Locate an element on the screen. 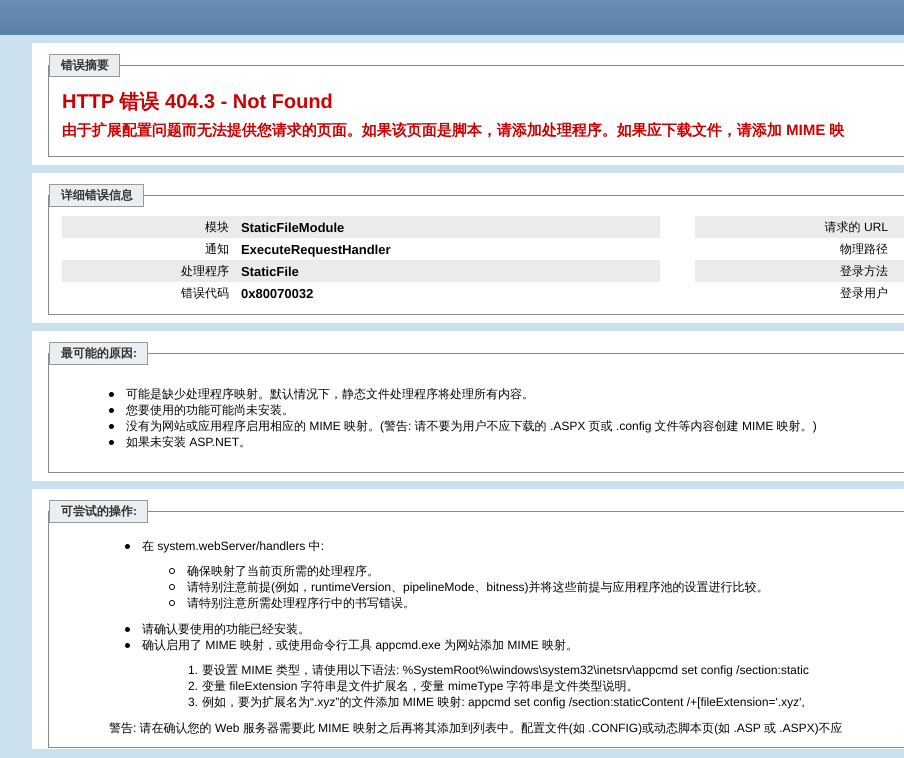 This screenshot has height=758, width=904. list-item-text: 要设置 MIME 类型，请使用以下语法: %SystemRoot%\windows\system32\inetsrv\appcmd set config /section:static is located at coordinates (505, 670).